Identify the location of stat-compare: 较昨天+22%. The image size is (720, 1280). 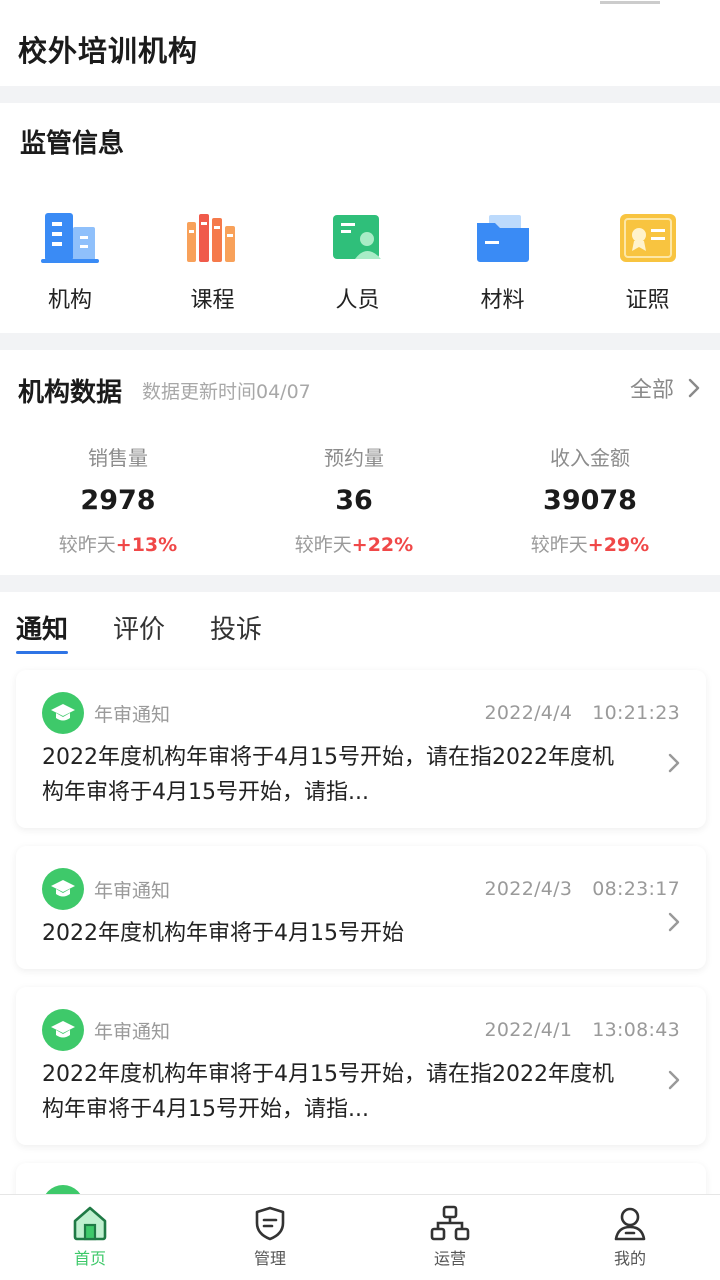
(354, 543).